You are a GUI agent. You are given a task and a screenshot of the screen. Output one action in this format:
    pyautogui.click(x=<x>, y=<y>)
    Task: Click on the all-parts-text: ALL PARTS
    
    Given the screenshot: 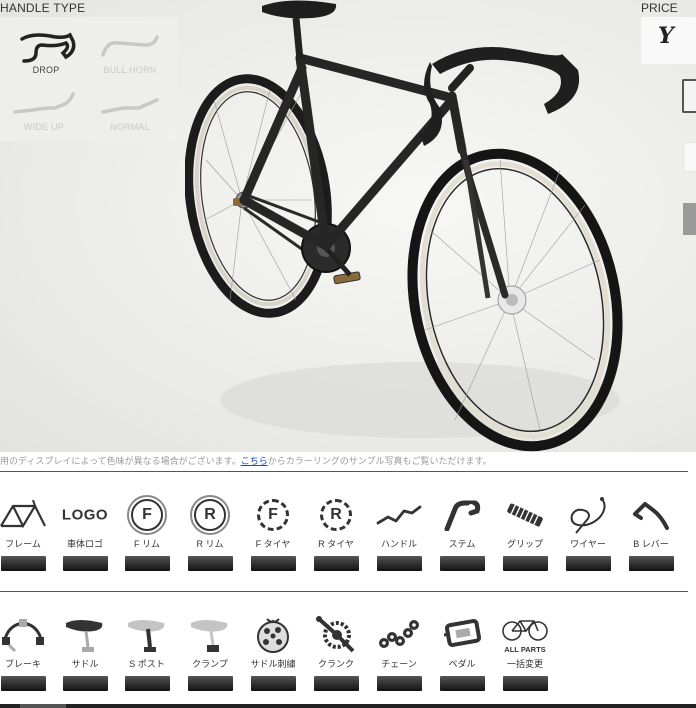 What is the action you would take?
    pyautogui.click(x=524, y=649)
    